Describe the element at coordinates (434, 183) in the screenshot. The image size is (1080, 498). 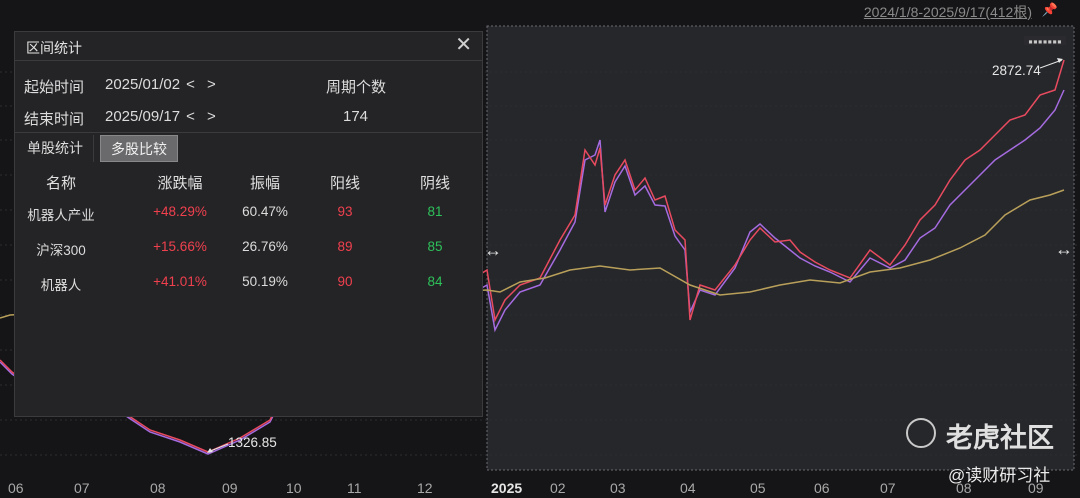
I see `header-down-days: 阴线` at that location.